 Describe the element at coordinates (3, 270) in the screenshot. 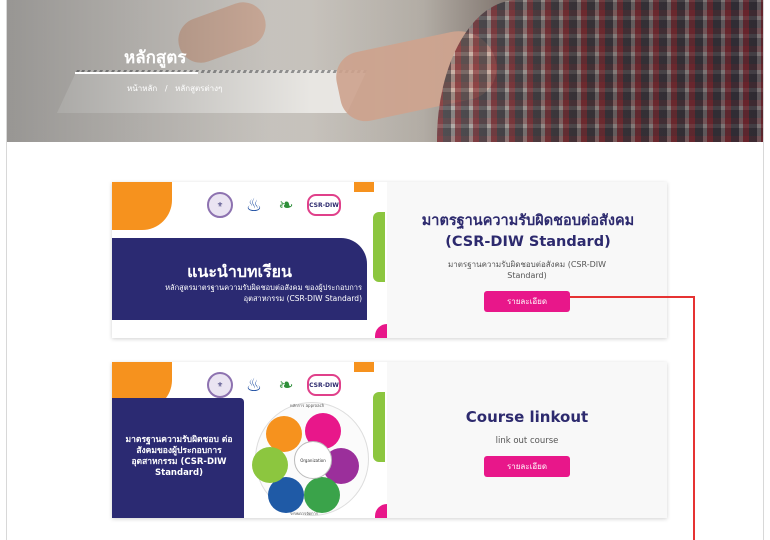

I see `left-frame` at that location.